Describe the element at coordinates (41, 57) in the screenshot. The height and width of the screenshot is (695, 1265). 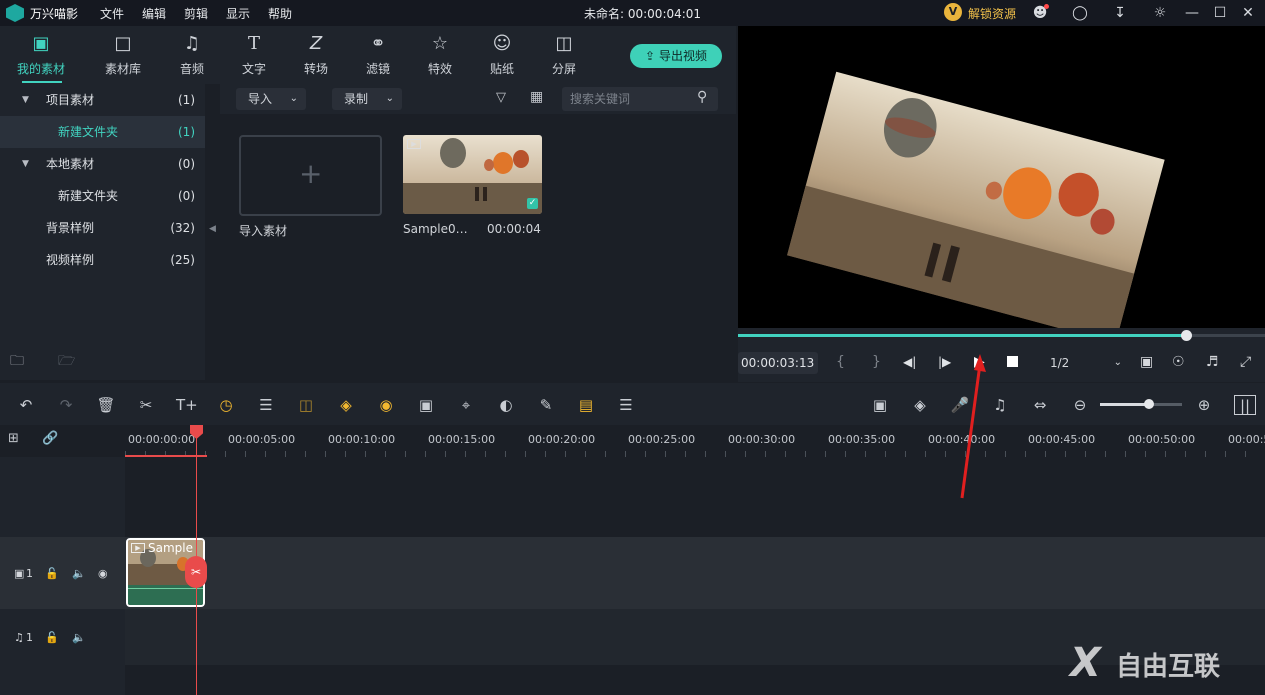
I see `tab-my-media: ▣ 我的素材` at that location.